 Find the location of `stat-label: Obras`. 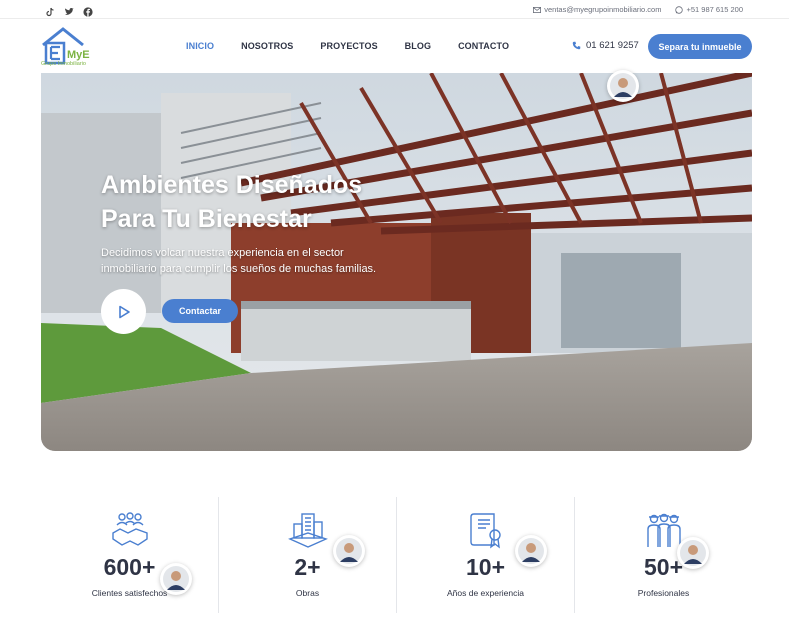

stat-label: Obras is located at coordinates (307, 593).